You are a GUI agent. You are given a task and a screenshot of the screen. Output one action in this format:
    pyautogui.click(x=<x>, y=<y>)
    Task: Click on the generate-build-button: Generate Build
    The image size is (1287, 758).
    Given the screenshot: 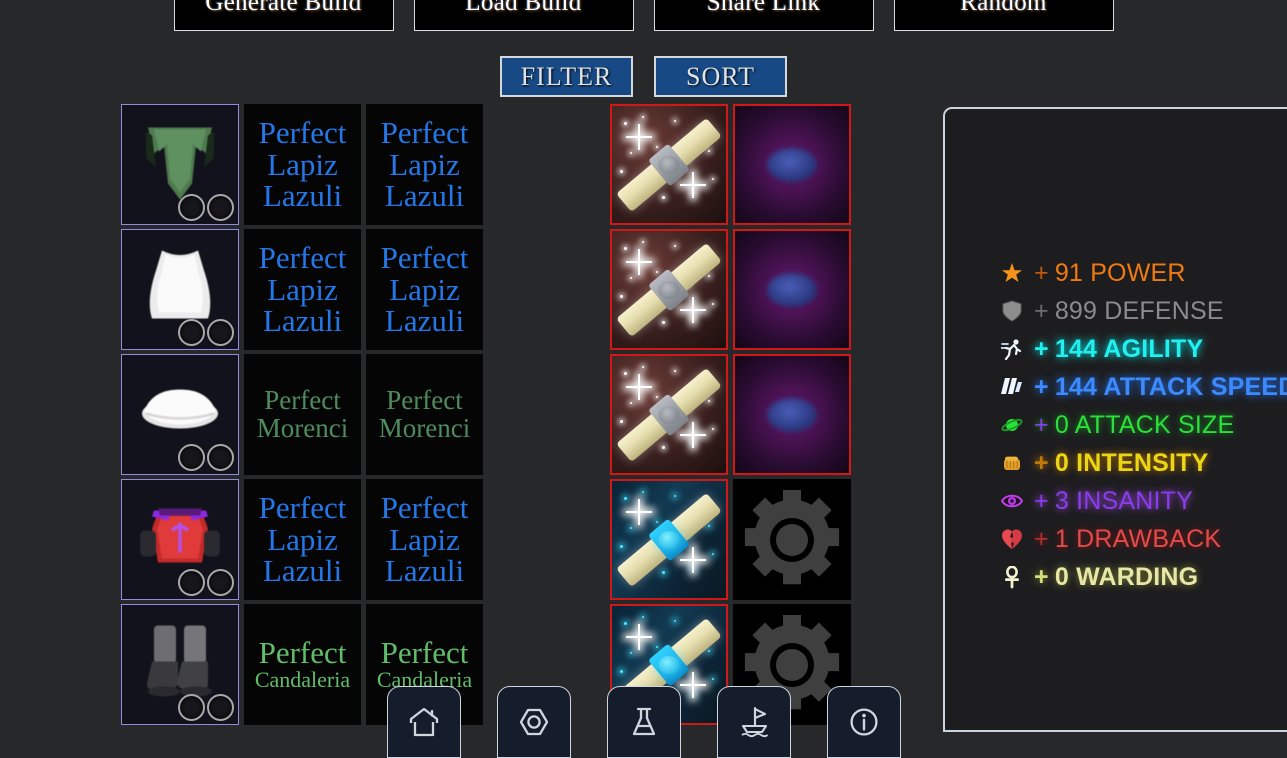 What is the action you would take?
    pyautogui.click(x=283, y=15)
    